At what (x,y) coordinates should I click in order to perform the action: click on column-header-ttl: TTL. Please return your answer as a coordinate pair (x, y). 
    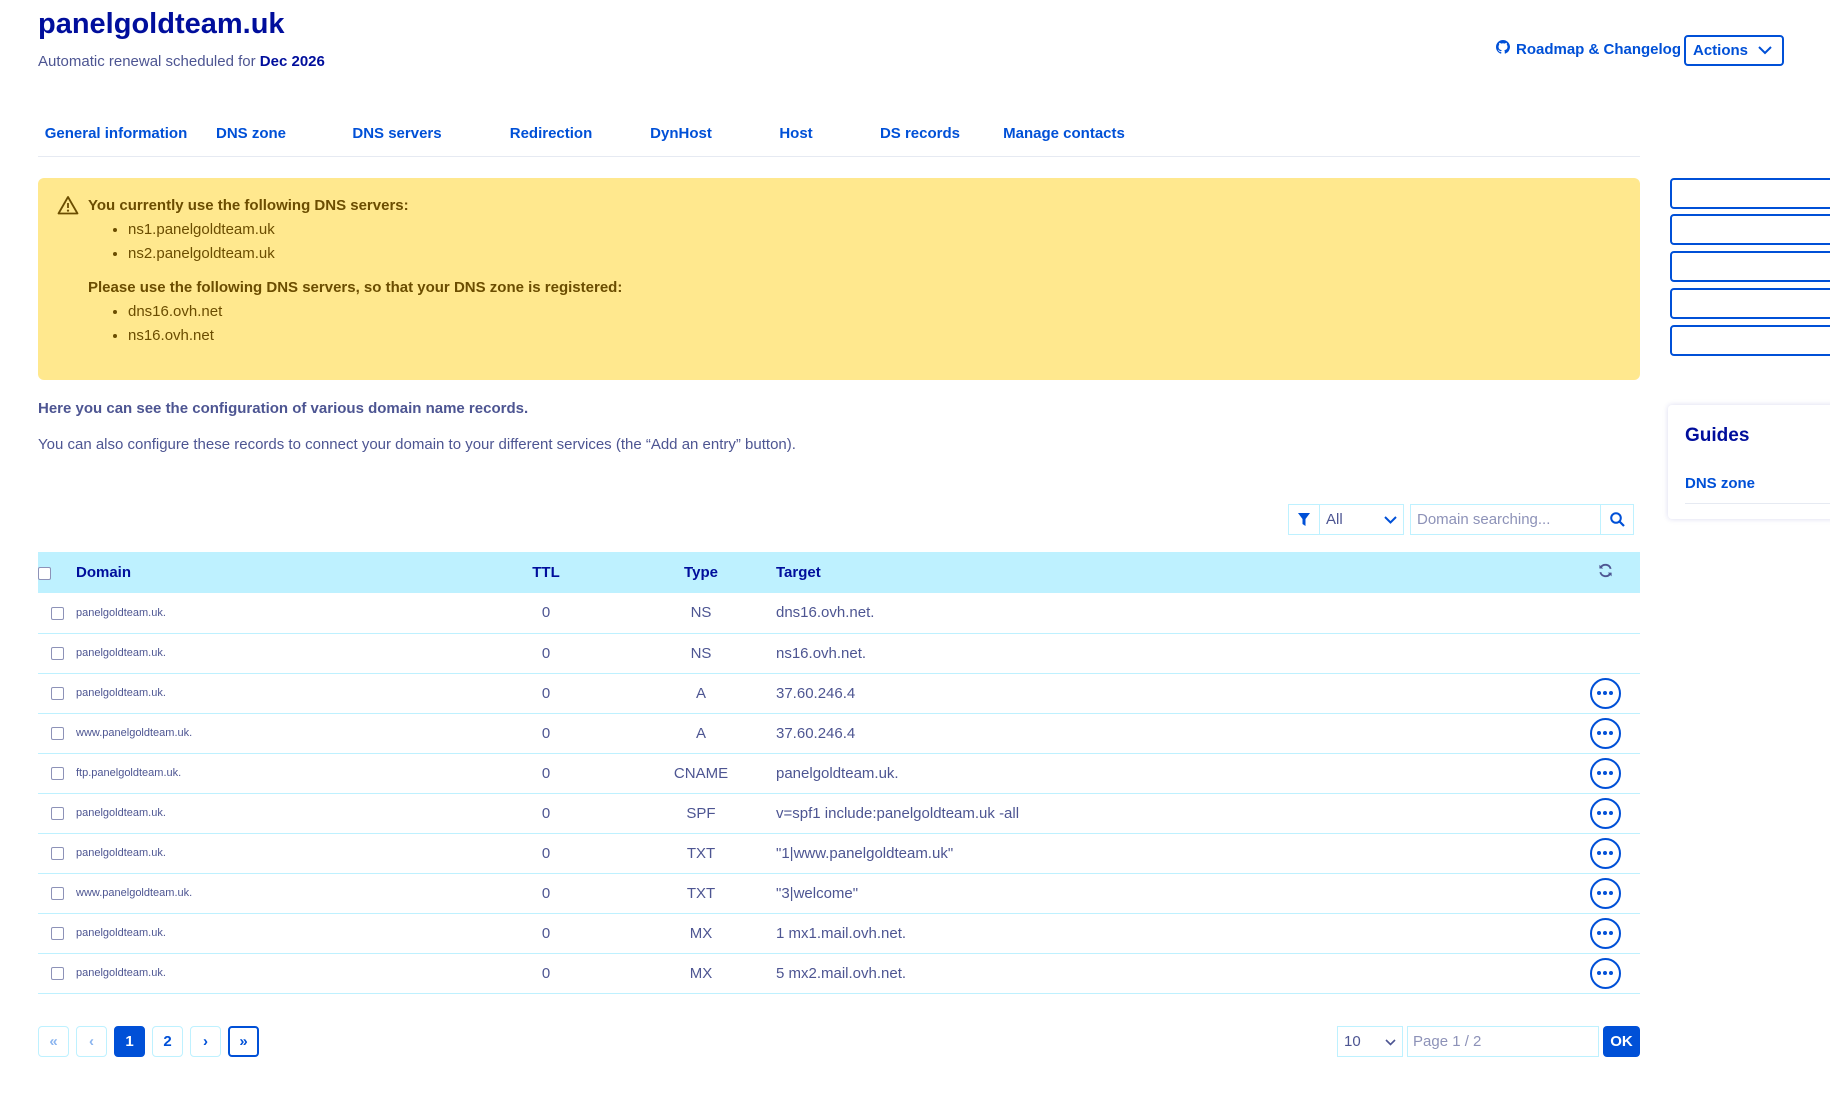
    Looking at the image, I should click on (546, 572).